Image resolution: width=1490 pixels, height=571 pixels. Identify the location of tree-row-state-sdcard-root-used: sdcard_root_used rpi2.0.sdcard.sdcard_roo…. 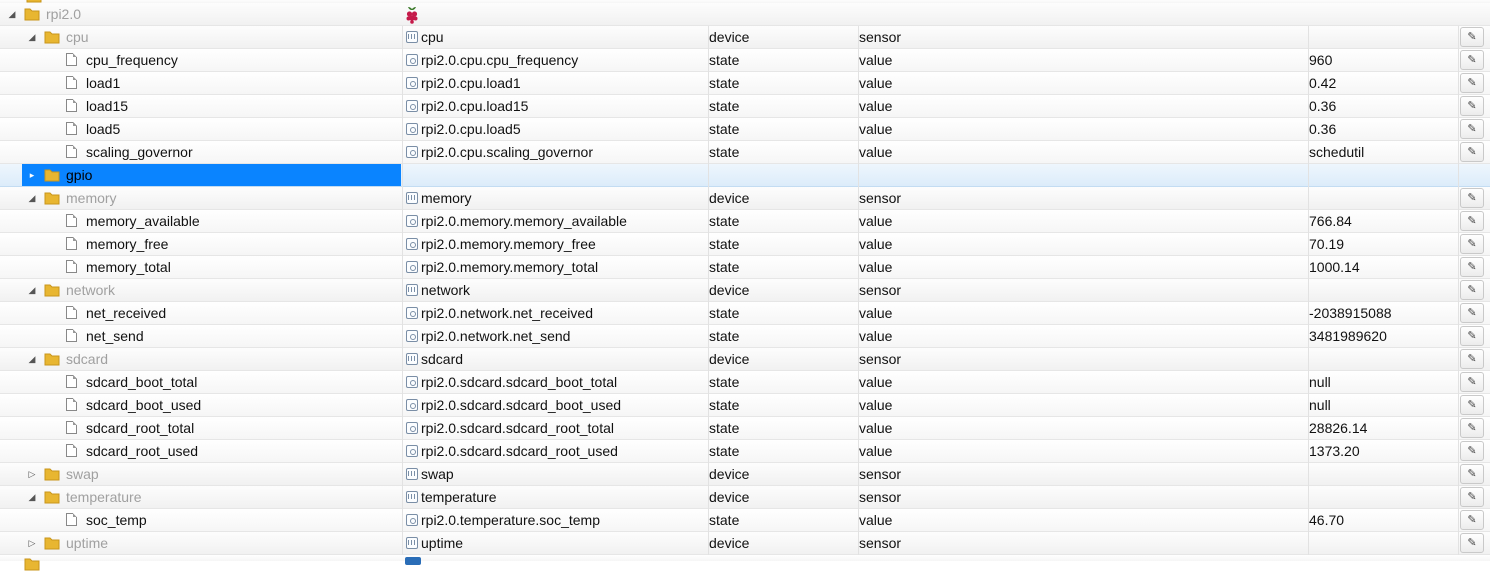
(745, 451).